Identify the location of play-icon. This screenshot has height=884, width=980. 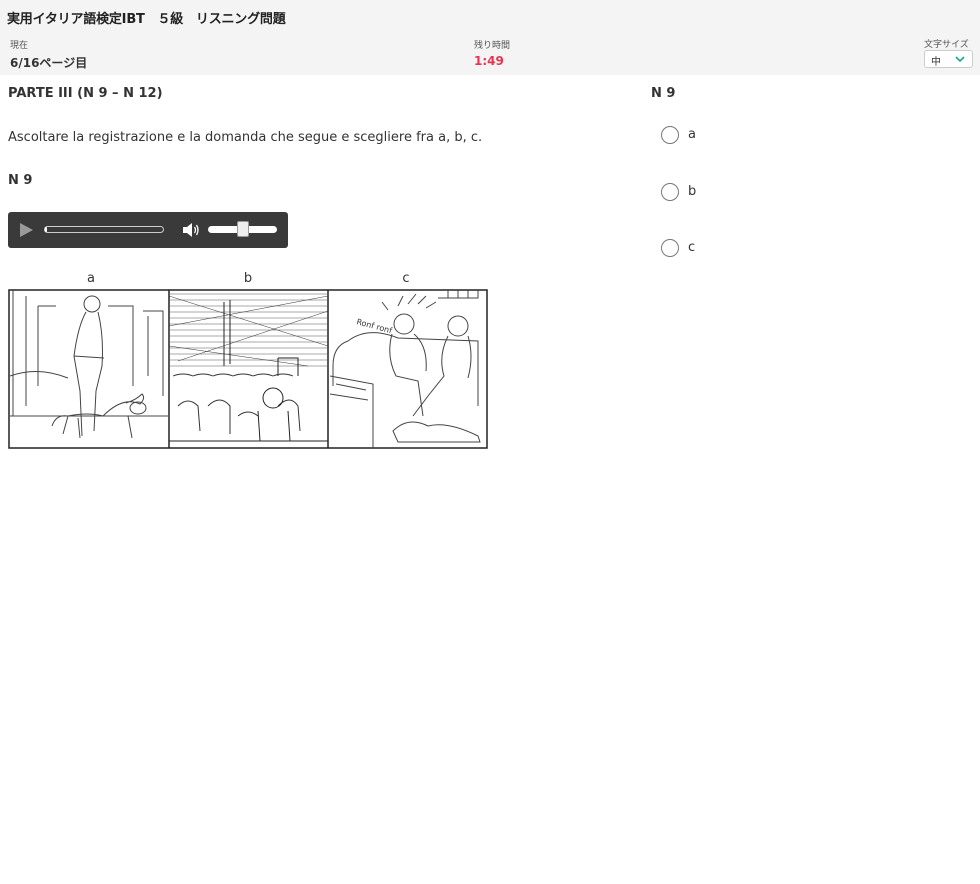
(26, 230).